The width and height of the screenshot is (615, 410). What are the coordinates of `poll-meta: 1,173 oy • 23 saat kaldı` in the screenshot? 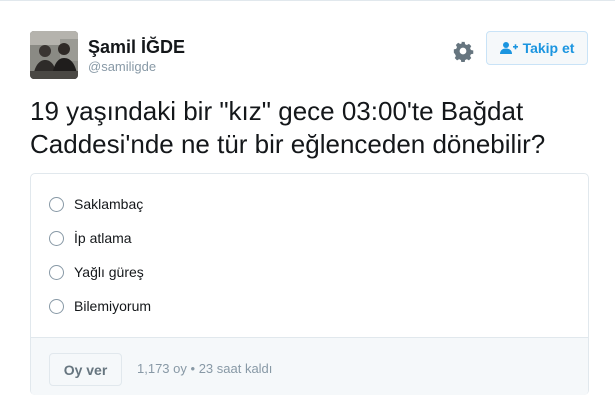 It's located at (204, 368).